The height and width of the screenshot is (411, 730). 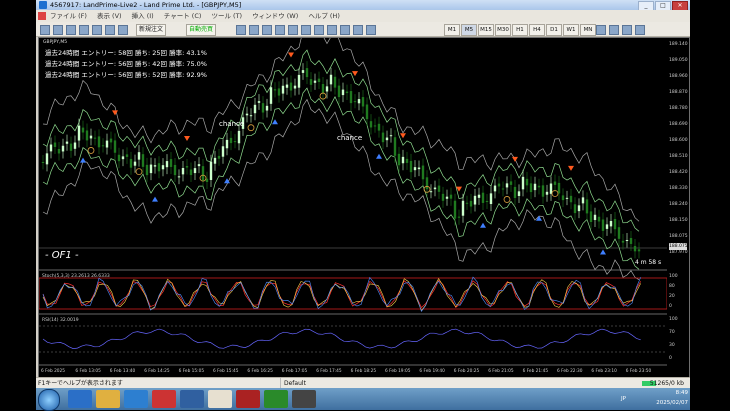 What do you see at coordinates (53, 371) in the screenshot?
I see `time-tick: 6 Feb 2025` at bounding box center [53, 371].